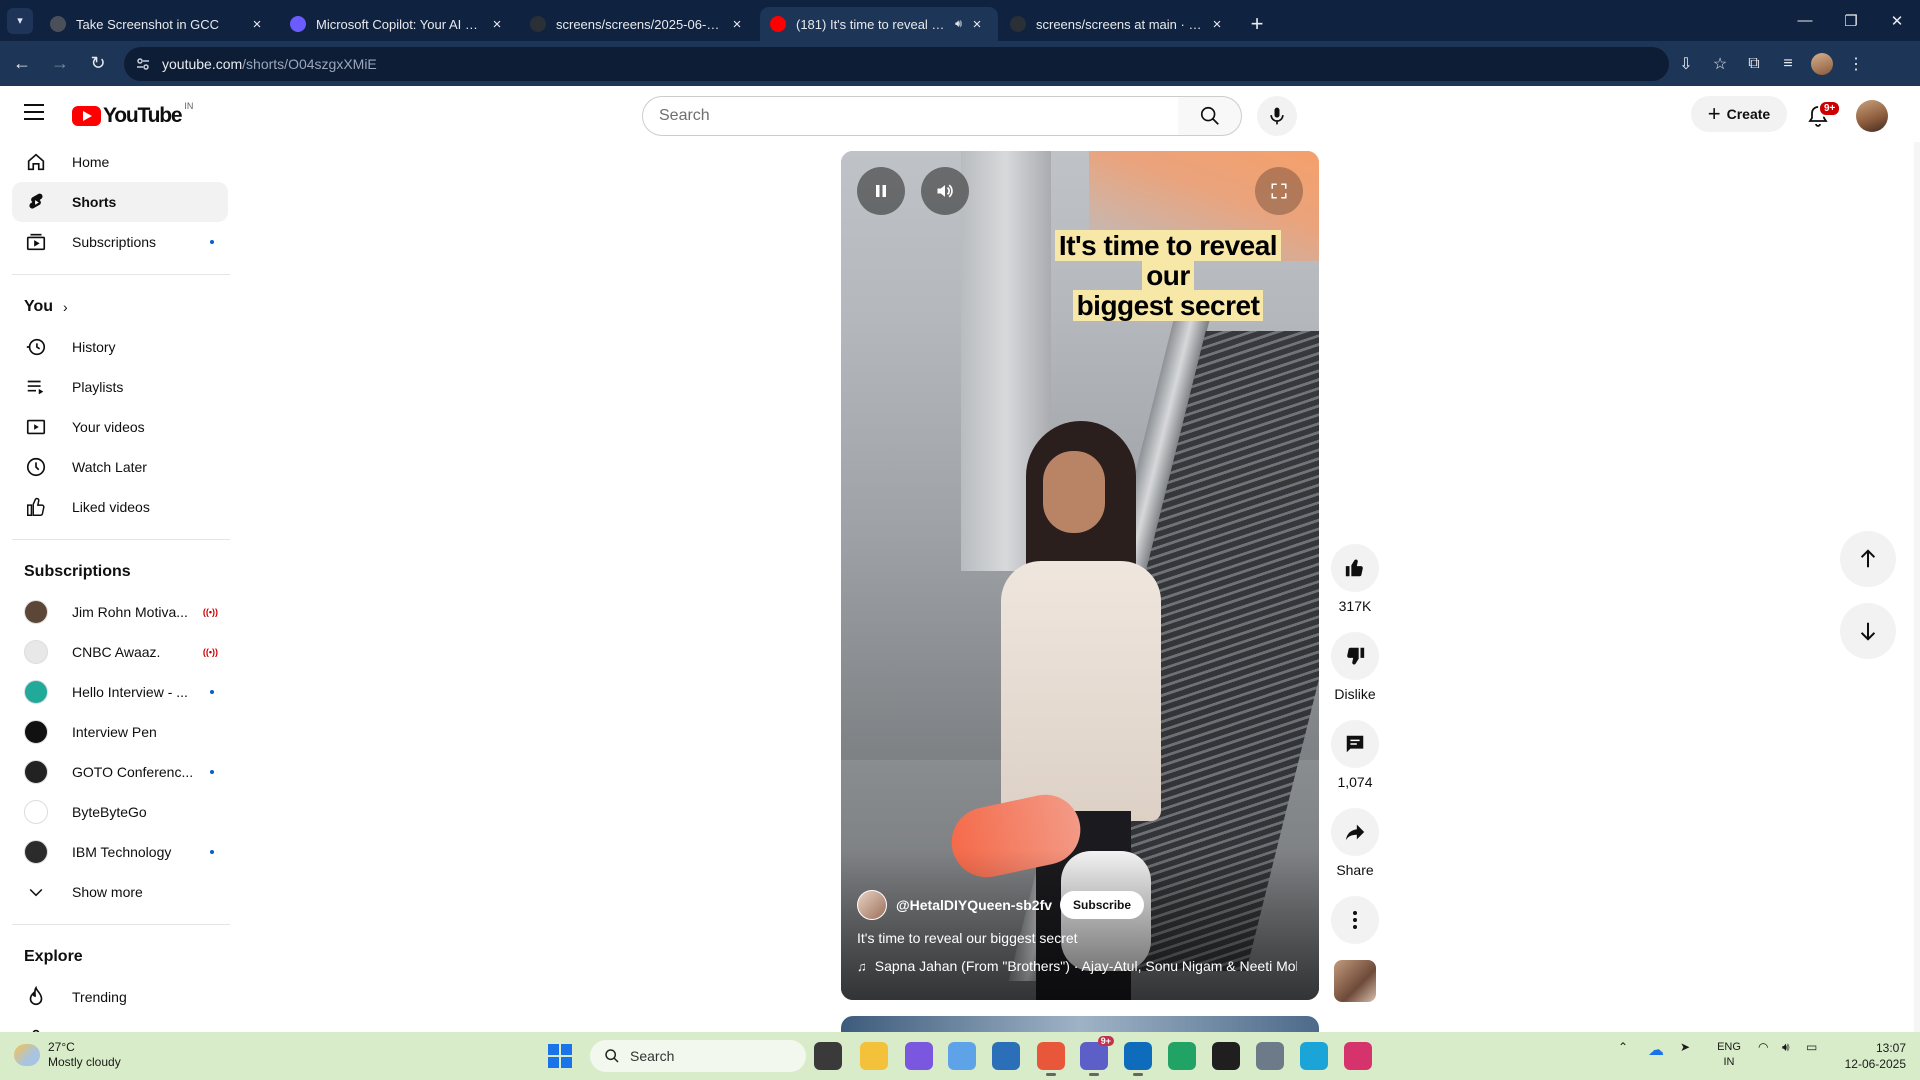 Image resolution: width=1920 pixels, height=1080 pixels. Describe the element at coordinates (1182, 1056) in the screenshot. I see `excel-icon` at that location.